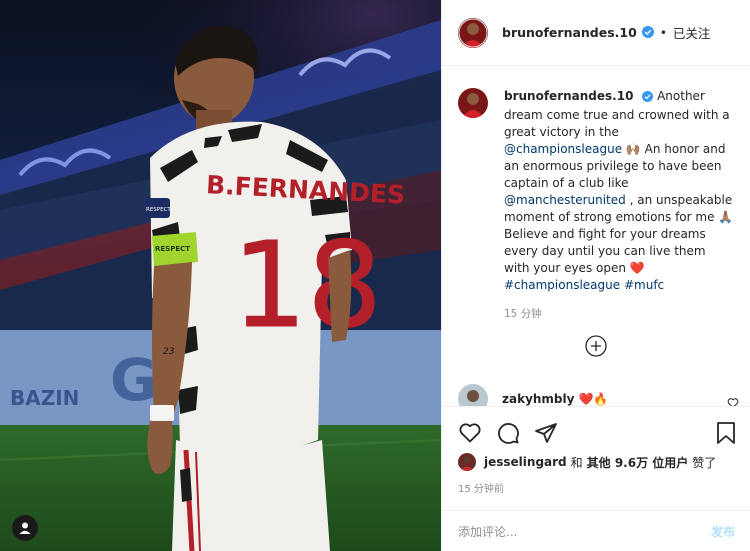 The width and height of the screenshot is (750, 551). What do you see at coordinates (562, 285) in the screenshot?
I see `hashtag-championsleague: #championsleague` at bounding box center [562, 285].